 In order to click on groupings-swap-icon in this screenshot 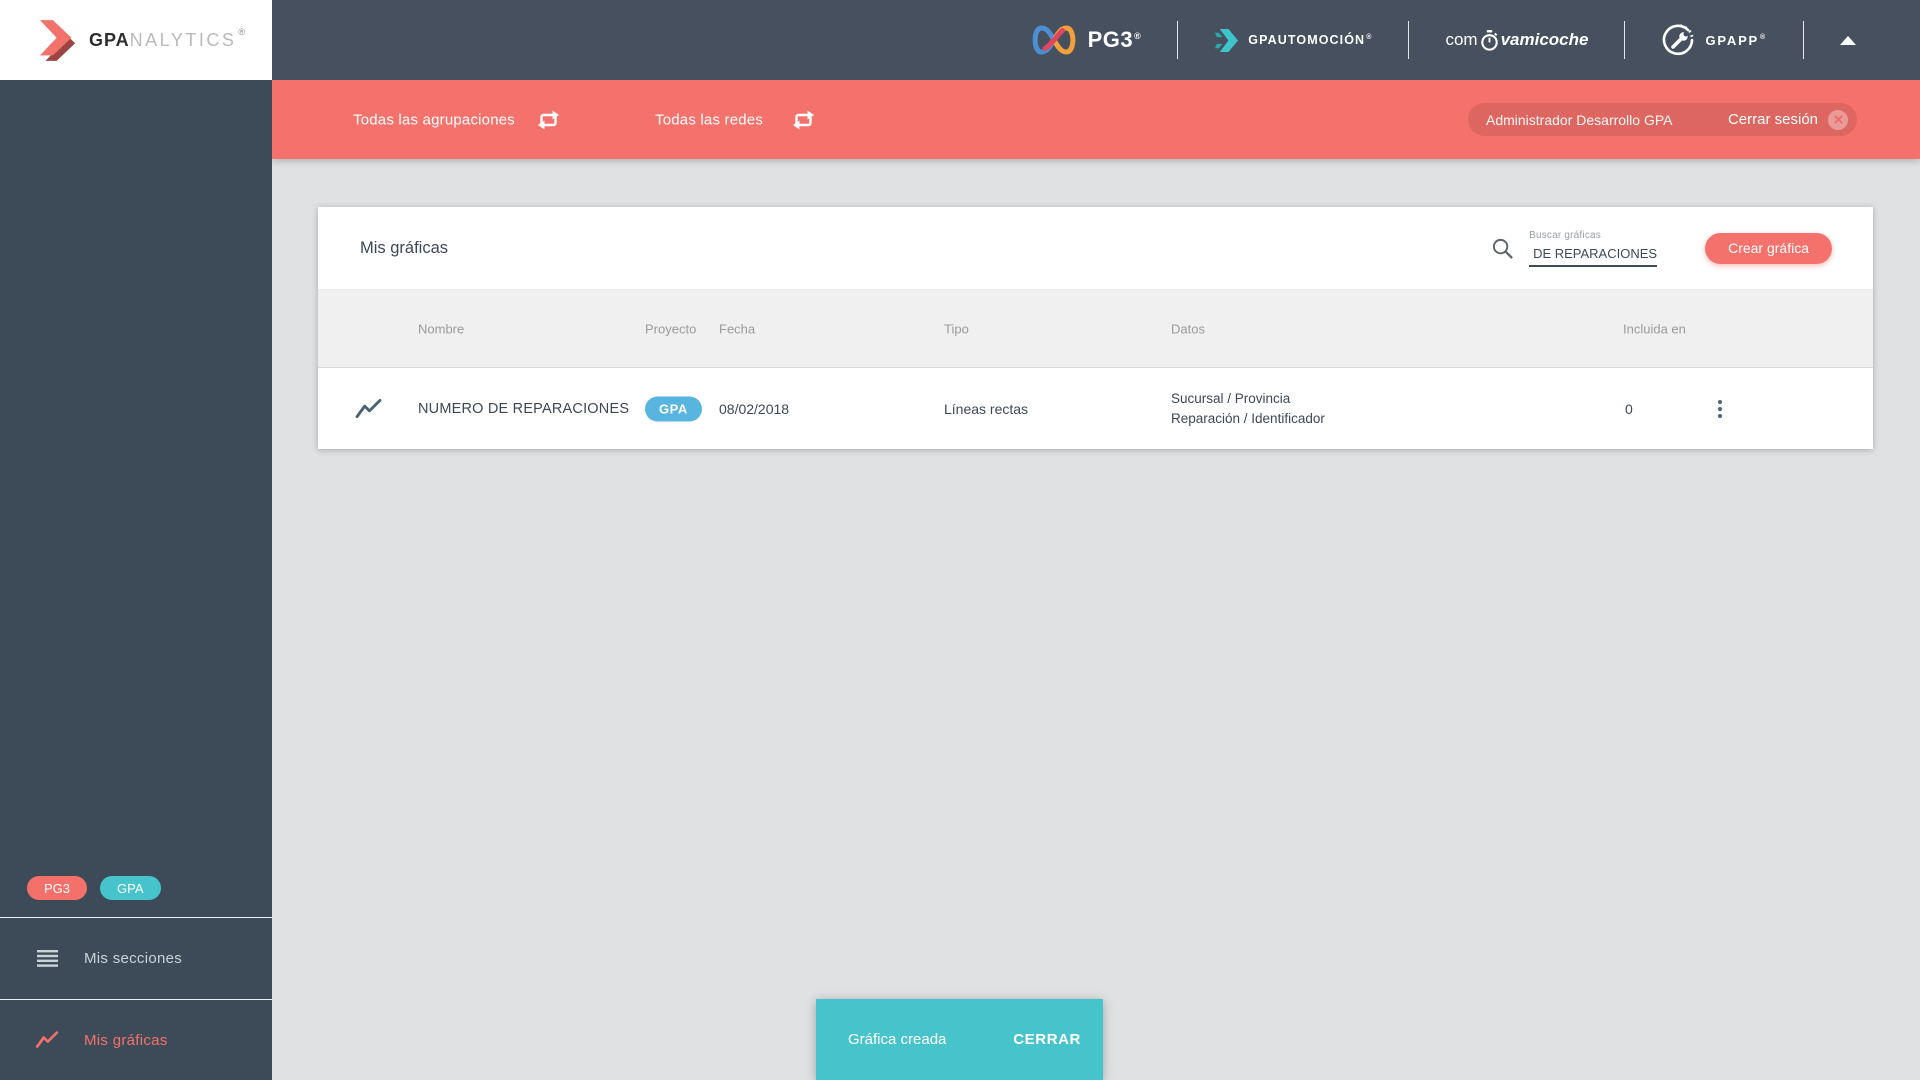, I will do `click(548, 120)`.